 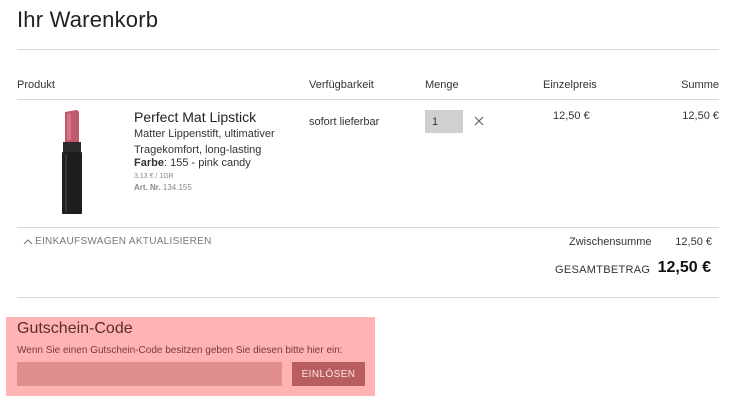 What do you see at coordinates (444, 121) in the screenshot?
I see `quantity-input` at bounding box center [444, 121].